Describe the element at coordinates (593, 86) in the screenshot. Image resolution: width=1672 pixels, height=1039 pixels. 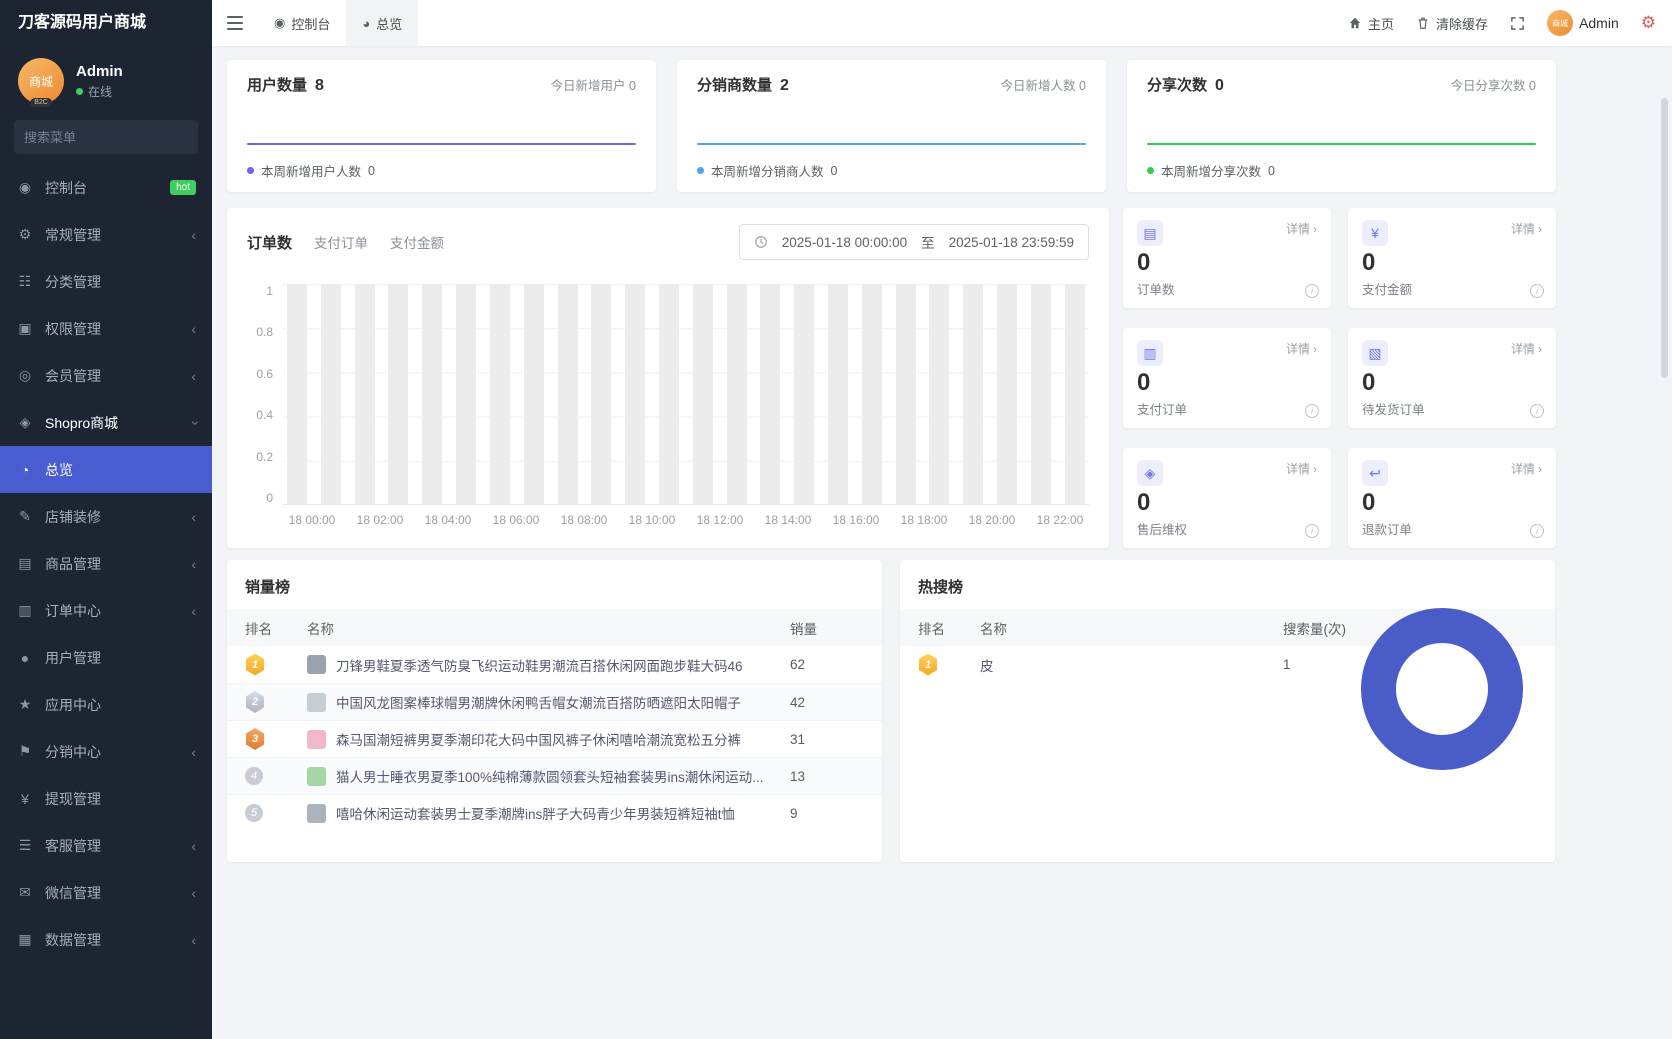
I see `stat-today: 今日新增用户 0` at that location.